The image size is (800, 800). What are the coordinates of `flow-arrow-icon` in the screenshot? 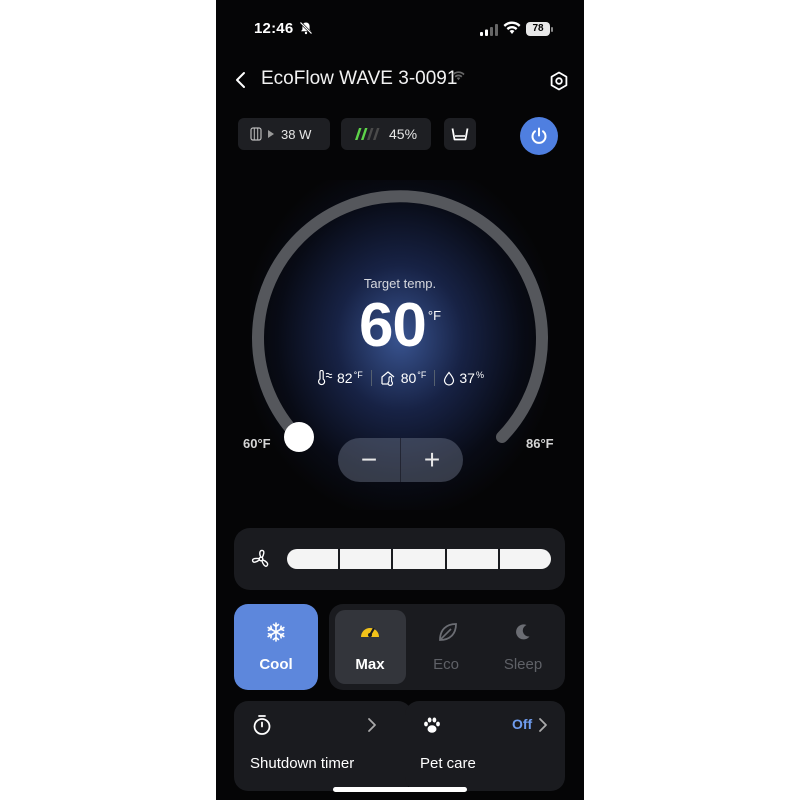 It's located at (271, 134).